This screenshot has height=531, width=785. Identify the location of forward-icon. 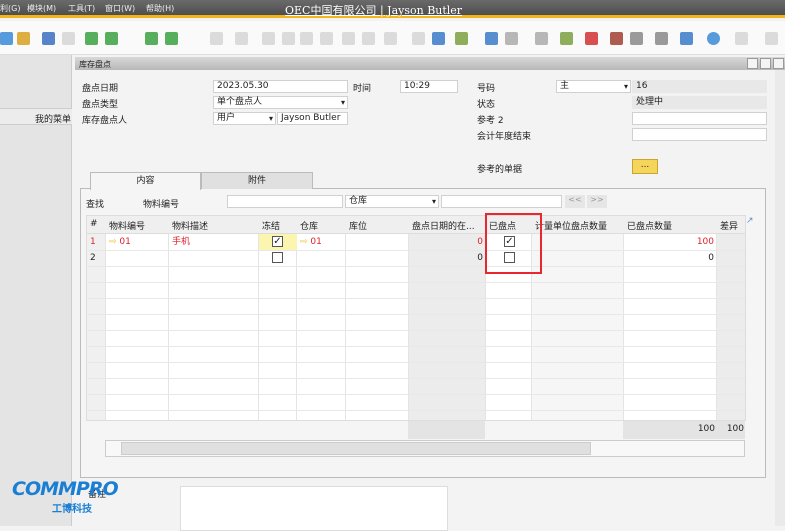
(6, 38).